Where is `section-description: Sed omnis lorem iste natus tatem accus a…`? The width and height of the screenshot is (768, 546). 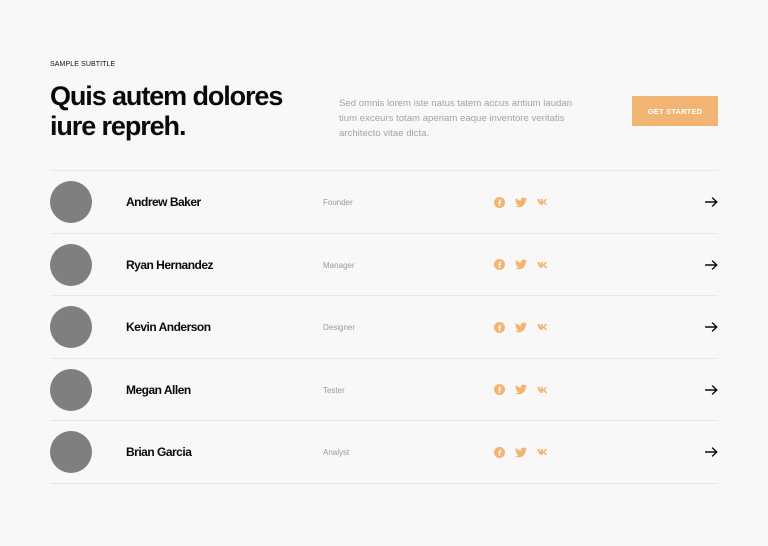 section-description: Sed omnis lorem iste natus tatem accus a… is located at coordinates (456, 118).